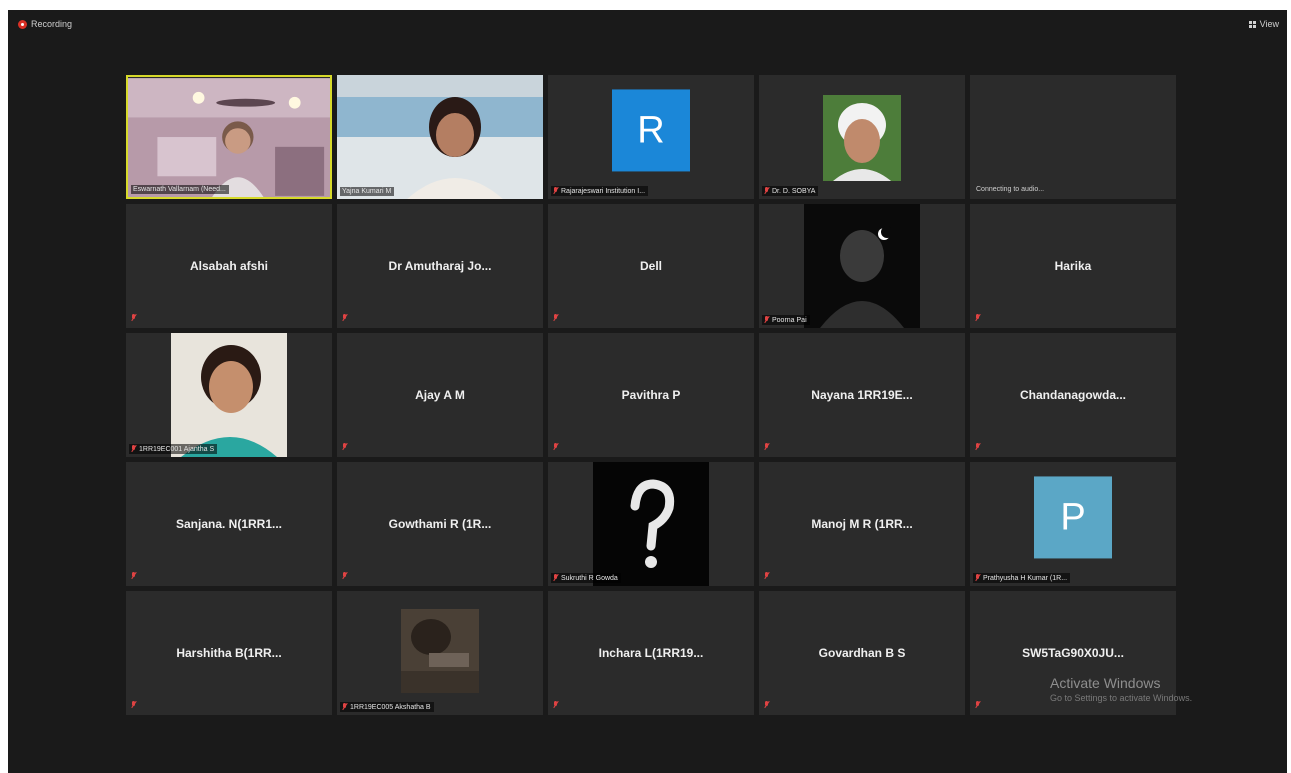 The image size is (1291, 773). I want to click on participant-name: Sukruthi R Gowda, so click(589, 578).